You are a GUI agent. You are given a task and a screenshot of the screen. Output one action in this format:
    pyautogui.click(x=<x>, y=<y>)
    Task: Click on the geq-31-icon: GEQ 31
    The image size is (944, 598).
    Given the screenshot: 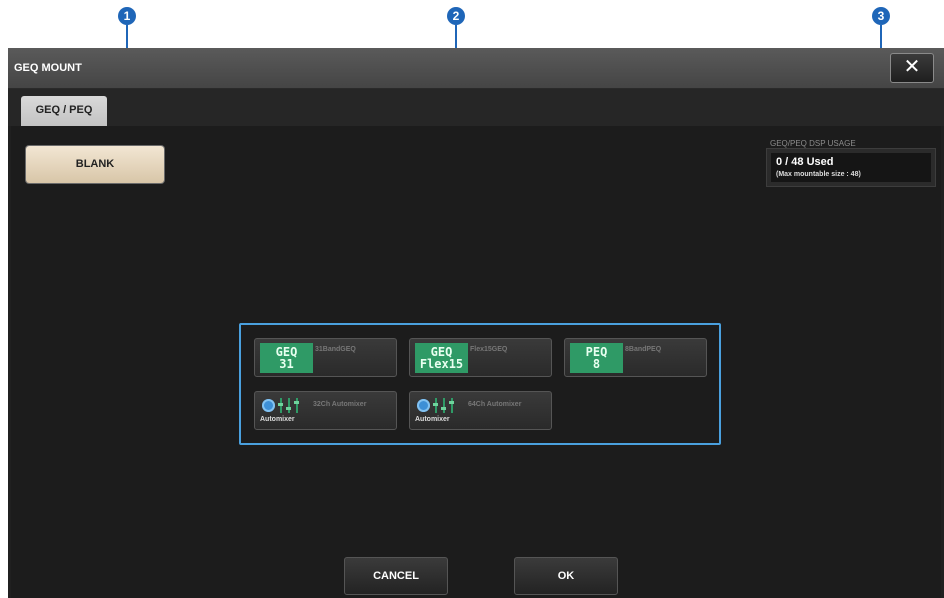 What is the action you would take?
    pyautogui.click(x=286, y=358)
    